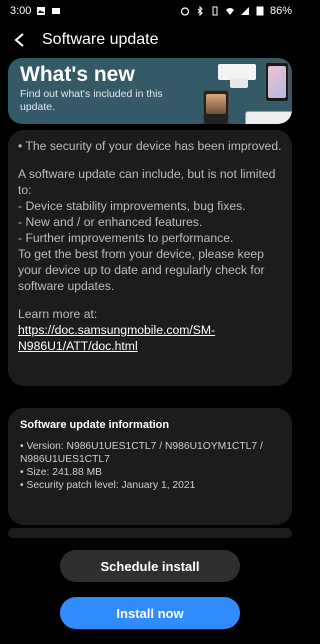 Image resolution: width=320 pixels, height=644 pixels. I want to click on page-title: Software update, so click(100, 39).